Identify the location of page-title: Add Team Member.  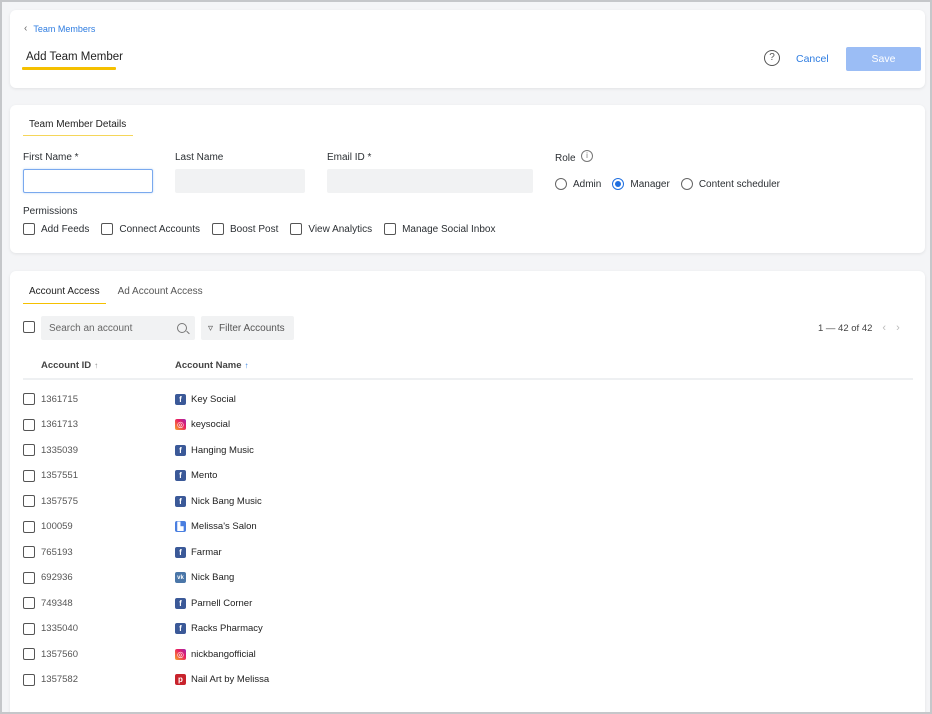
(74, 57).